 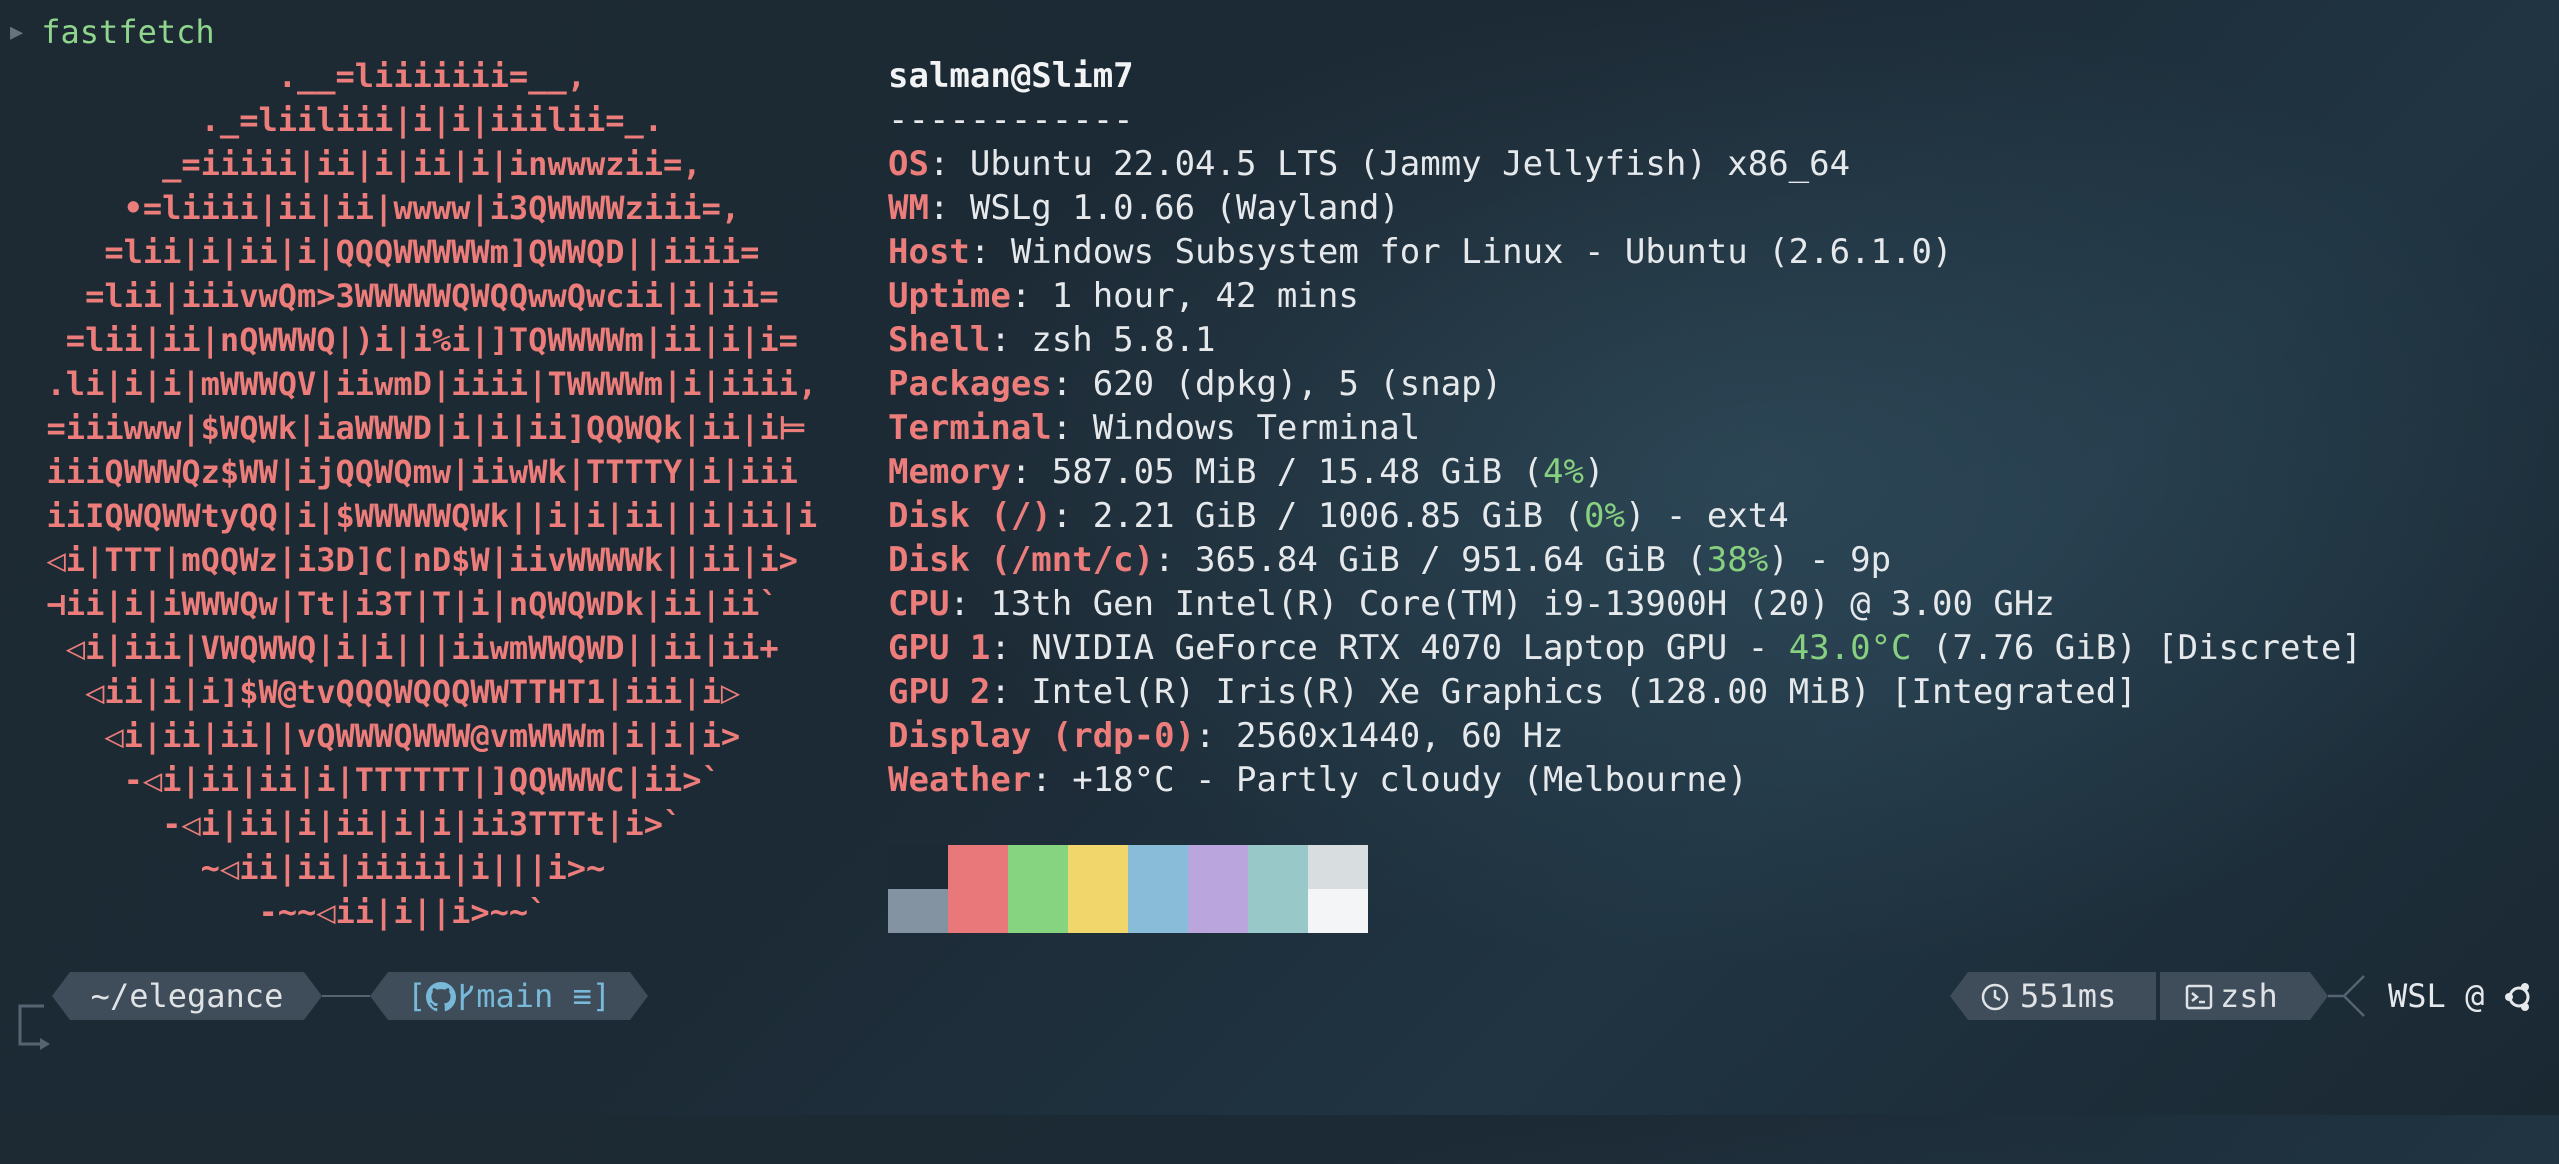 What do you see at coordinates (384, 252) in the screenshot?
I see `logo-line: =lii|i|ii|i|QQQWWWWWm]QWWQD||iiii=` at bounding box center [384, 252].